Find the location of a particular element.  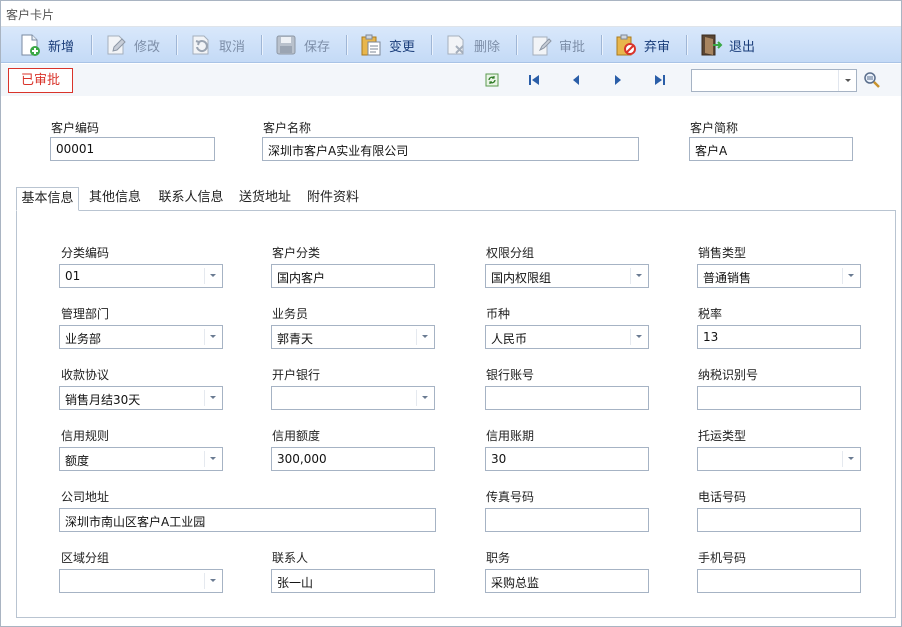

exit-button: 退出 is located at coordinates (727, 45).